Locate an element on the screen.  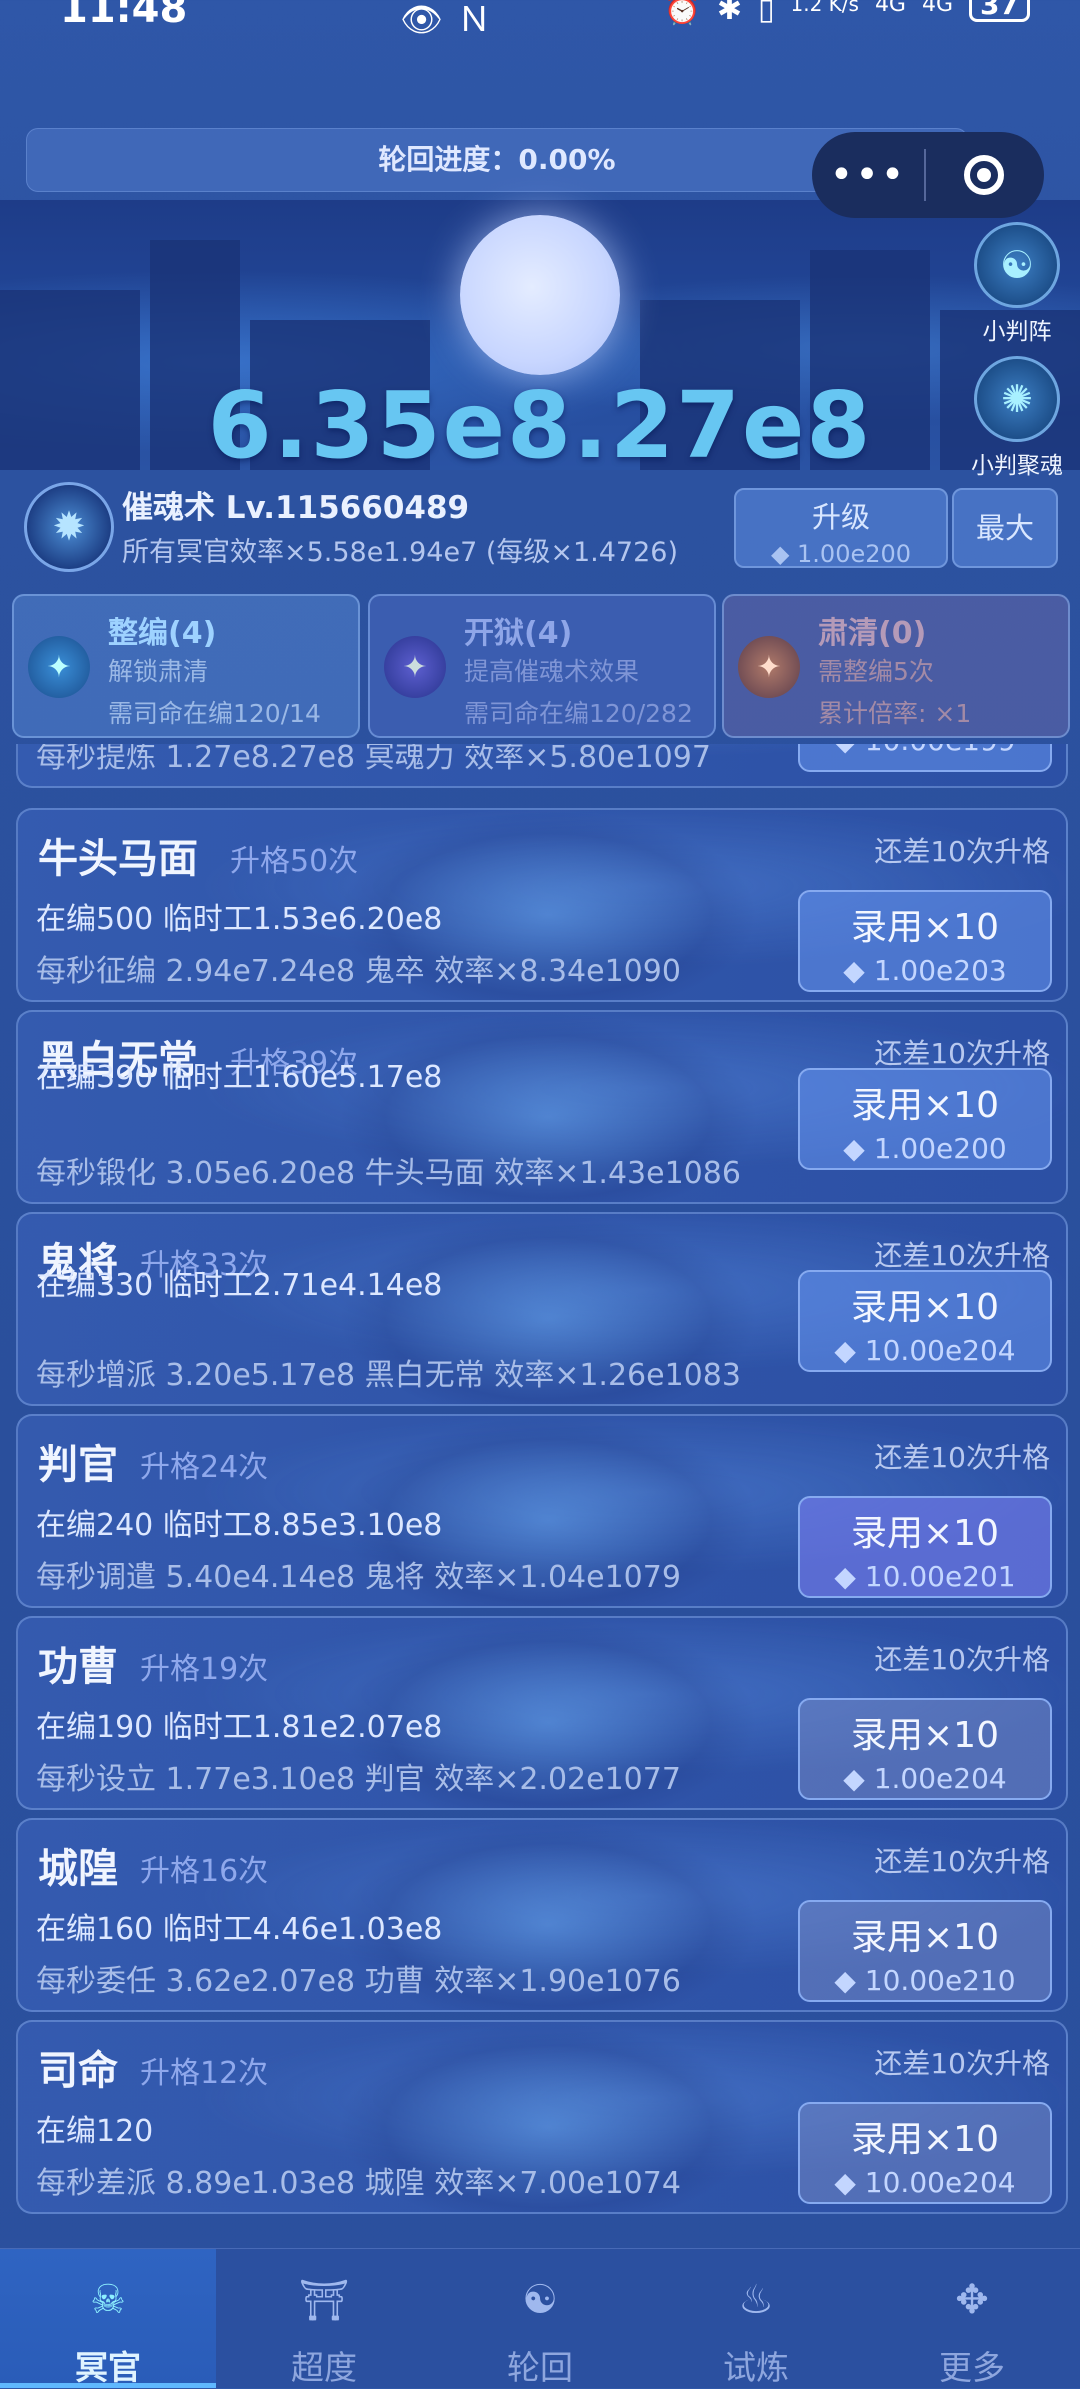
soul-gather-icon: ✺ is located at coordinates (1017, 399).